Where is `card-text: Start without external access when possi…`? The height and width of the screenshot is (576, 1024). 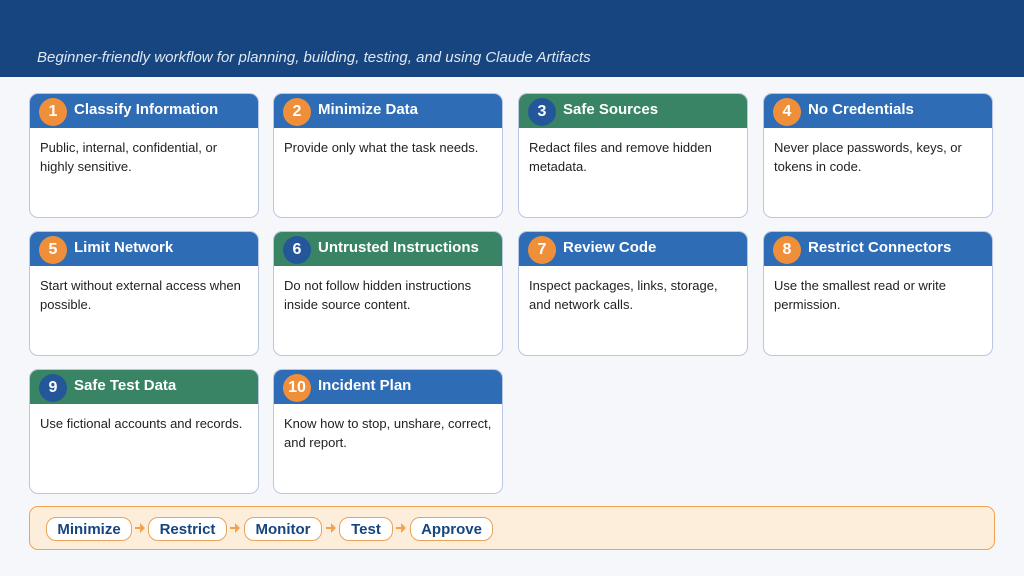
card-text: Start without external access when possi… is located at coordinates (140, 295).